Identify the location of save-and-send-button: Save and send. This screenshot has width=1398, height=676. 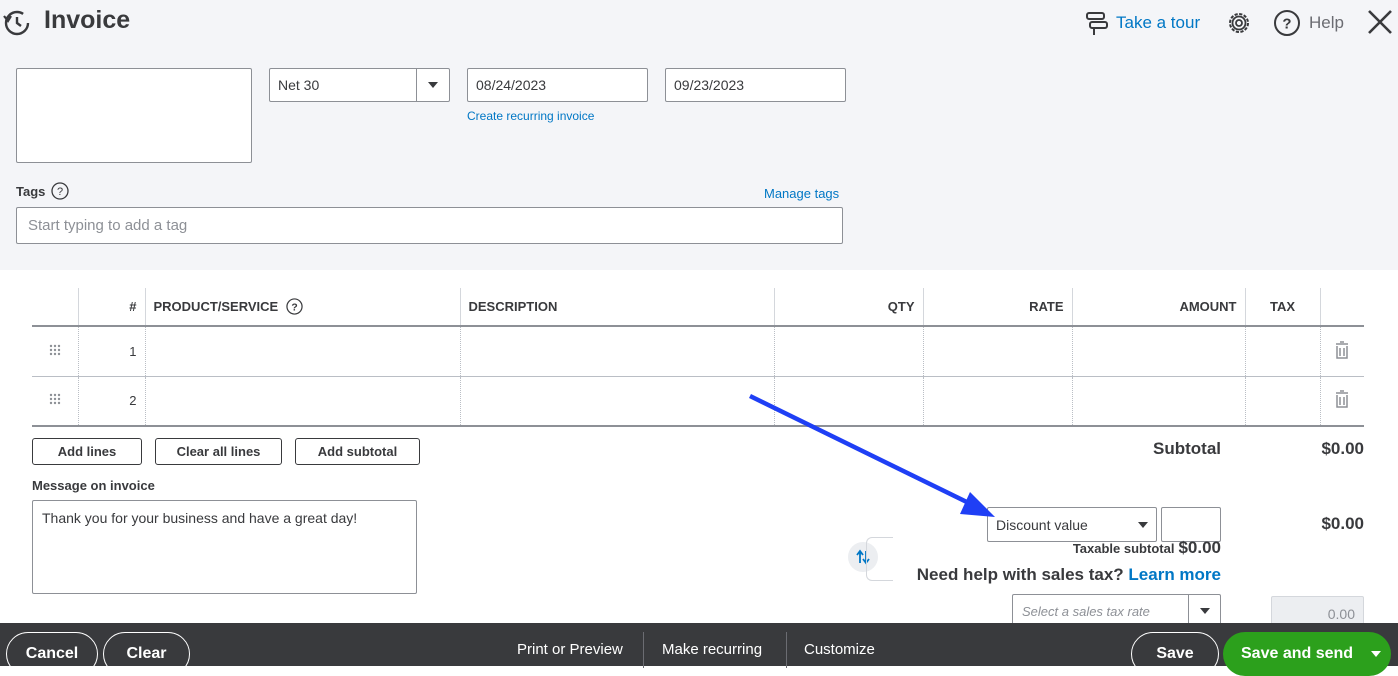
(1307, 654).